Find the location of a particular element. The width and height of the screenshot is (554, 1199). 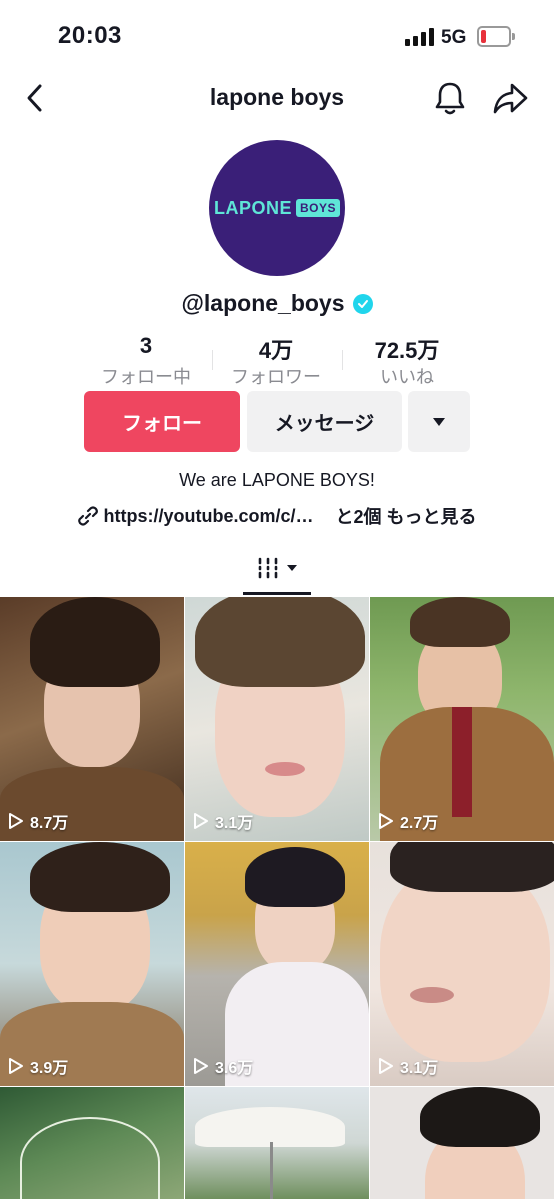

share-arrow-icon is located at coordinates (510, 98).